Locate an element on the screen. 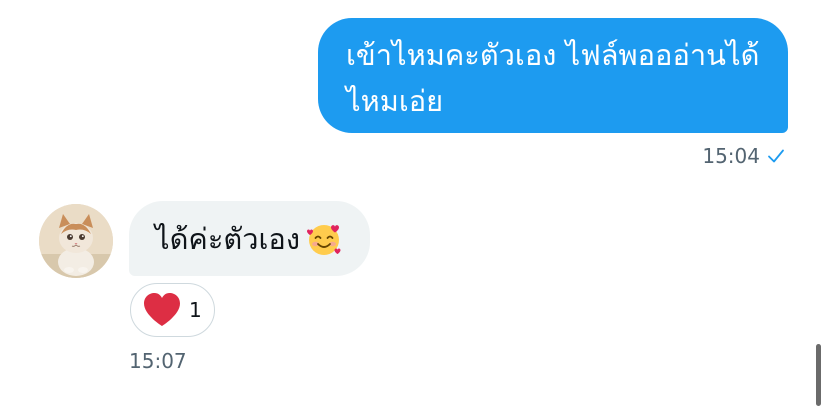 The height and width of the screenshot is (406, 828). heart-reaction-pill: 1 is located at coordinates (172, 310).